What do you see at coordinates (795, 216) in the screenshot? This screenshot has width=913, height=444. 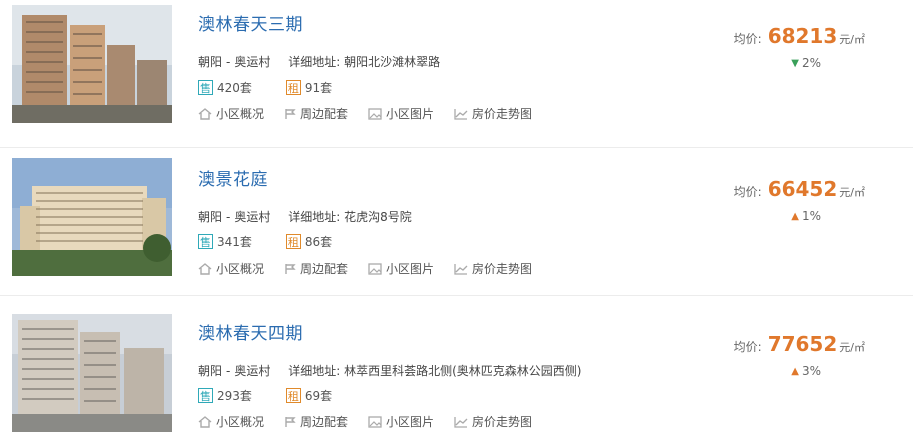 I see `arrow-up-icon: ▲` at bounding box center [795, 216].